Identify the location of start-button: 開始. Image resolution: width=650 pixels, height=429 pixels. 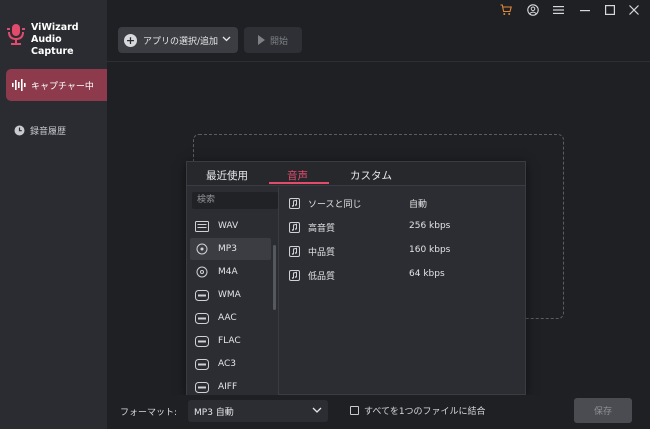
(273, 40).